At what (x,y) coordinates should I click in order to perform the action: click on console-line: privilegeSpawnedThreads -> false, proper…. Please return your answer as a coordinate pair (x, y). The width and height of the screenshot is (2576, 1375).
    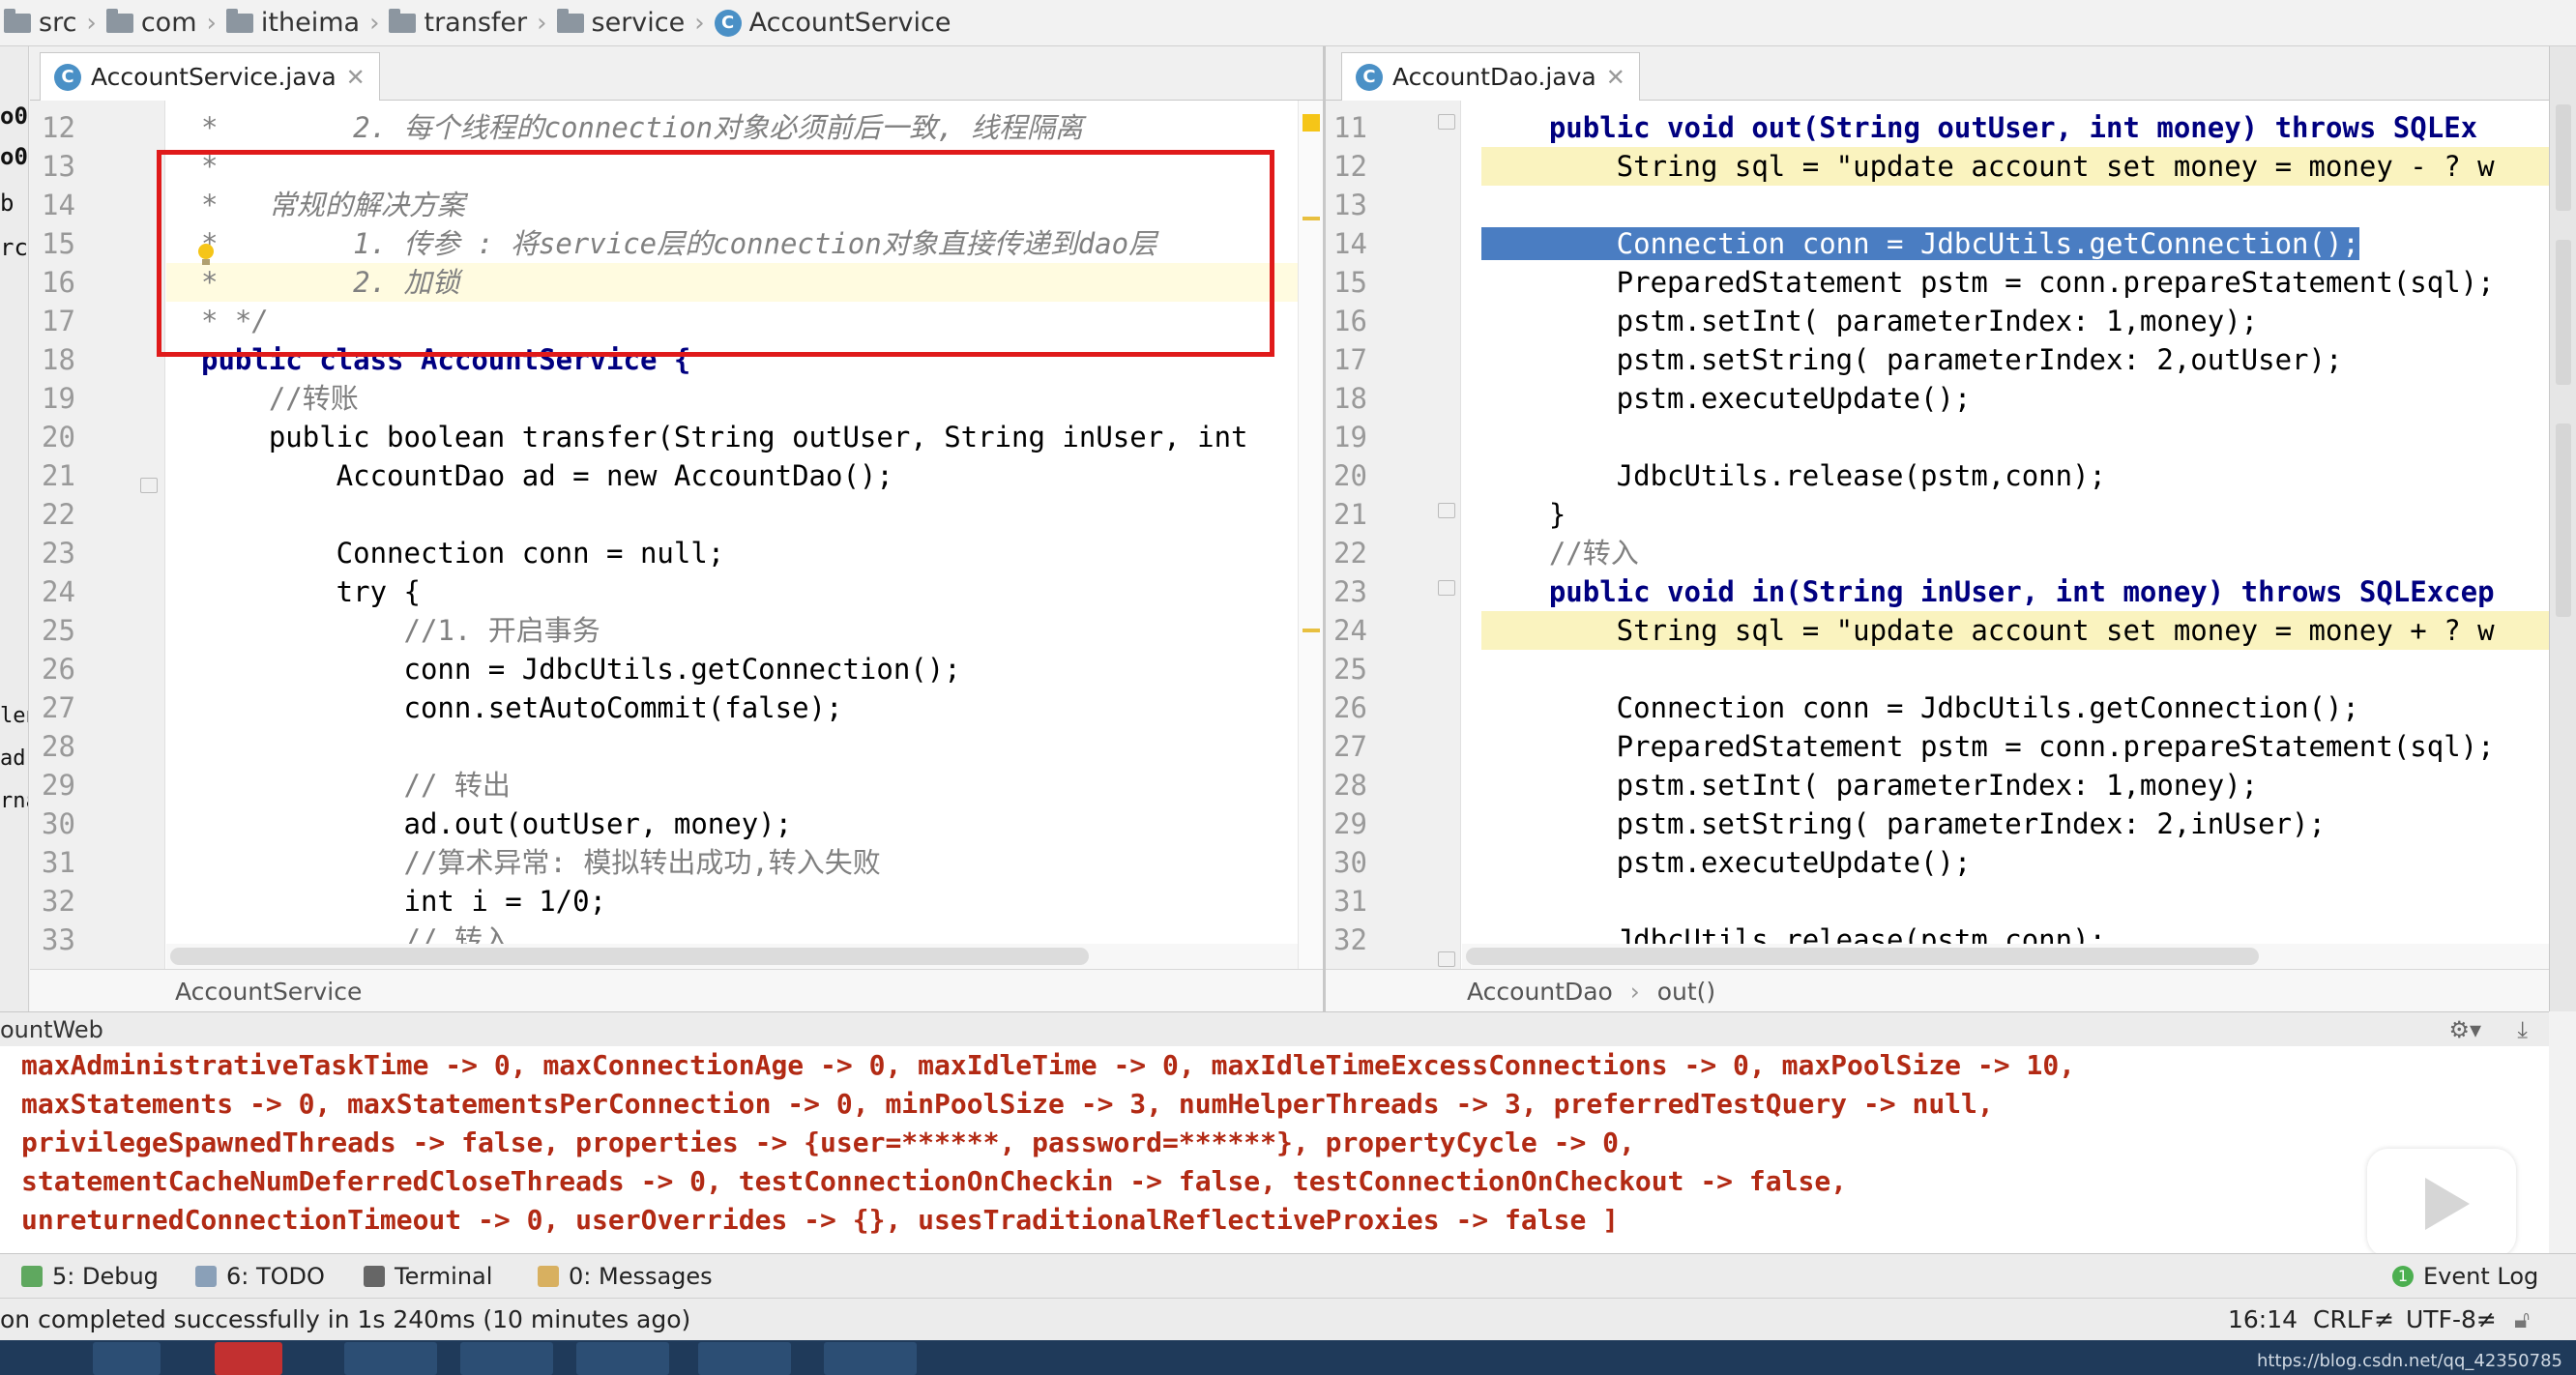
    Looking at the image, I should click on (828, 1142).